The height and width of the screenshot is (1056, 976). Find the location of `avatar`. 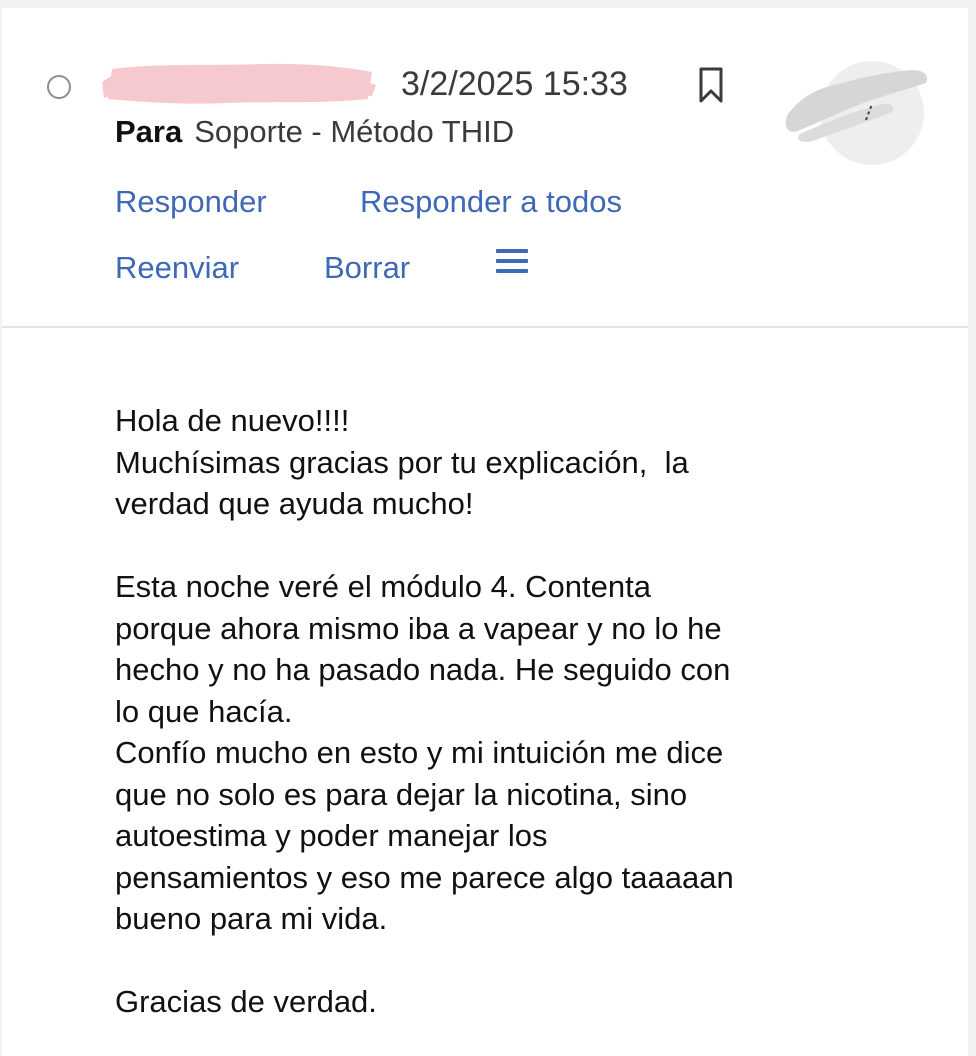

avatar is located at coordinates (860, 112).